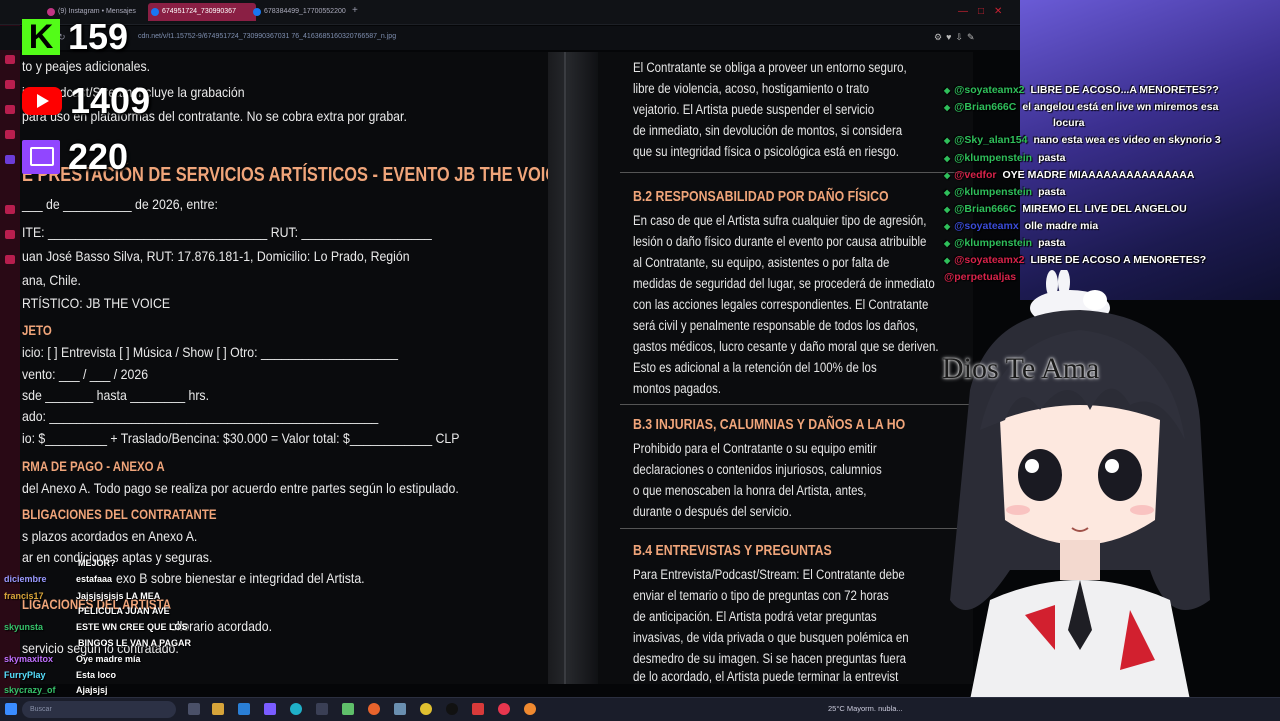 Image resolution: width=1280 pixels, height=721 pixels. Describe the element at coordinates (1075, 260) in the screenshot. I see `chat-message: ◆ @soyateamx2 LIBRE DE ACOSO A MENORETES?` at that location.